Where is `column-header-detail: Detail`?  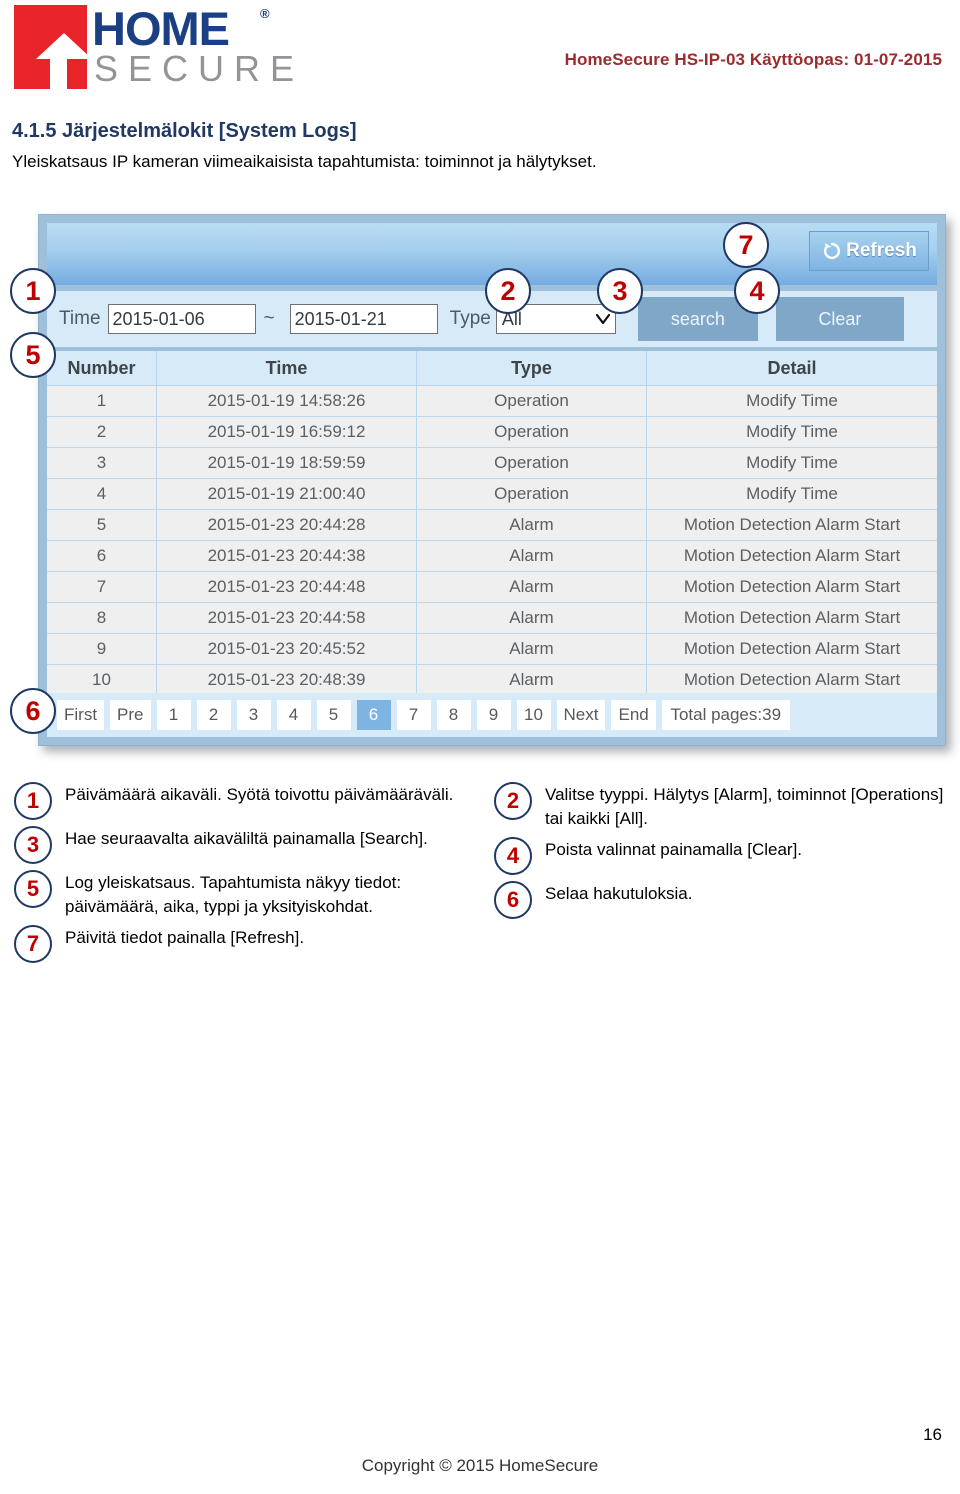 column-header-detail: Detail is located at coordinates (792, 367).